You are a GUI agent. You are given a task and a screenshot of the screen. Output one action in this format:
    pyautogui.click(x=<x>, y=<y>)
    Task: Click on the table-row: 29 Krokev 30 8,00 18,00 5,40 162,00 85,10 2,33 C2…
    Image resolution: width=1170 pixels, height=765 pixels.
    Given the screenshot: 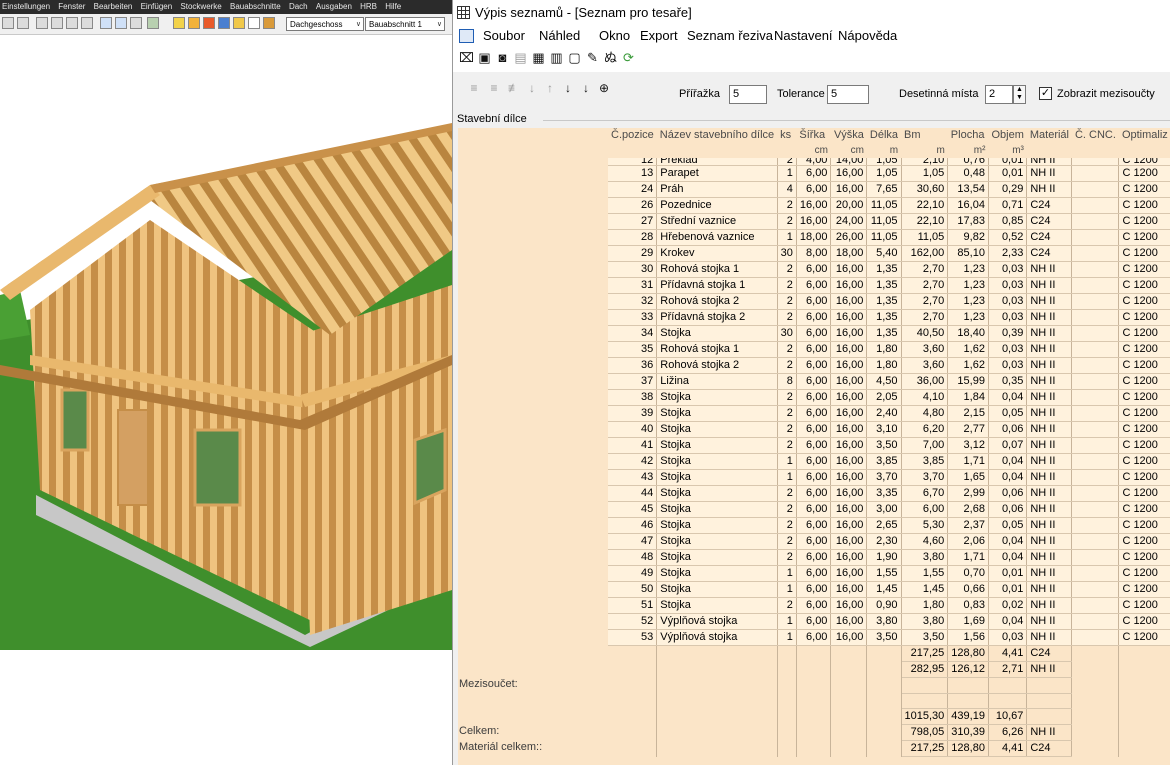 What is the action you would take?
    pyautogui.click(x=889, y=254)
    